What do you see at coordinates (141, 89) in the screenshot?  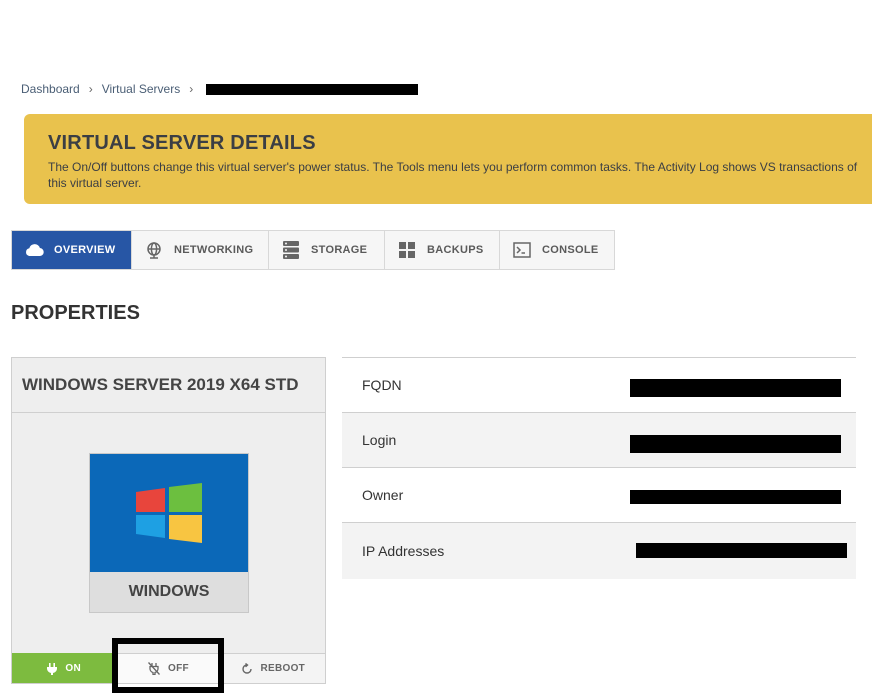 I see `breadcrumb-virtual-servers-link: Virtual Servers` at bounding box center [141, 89].